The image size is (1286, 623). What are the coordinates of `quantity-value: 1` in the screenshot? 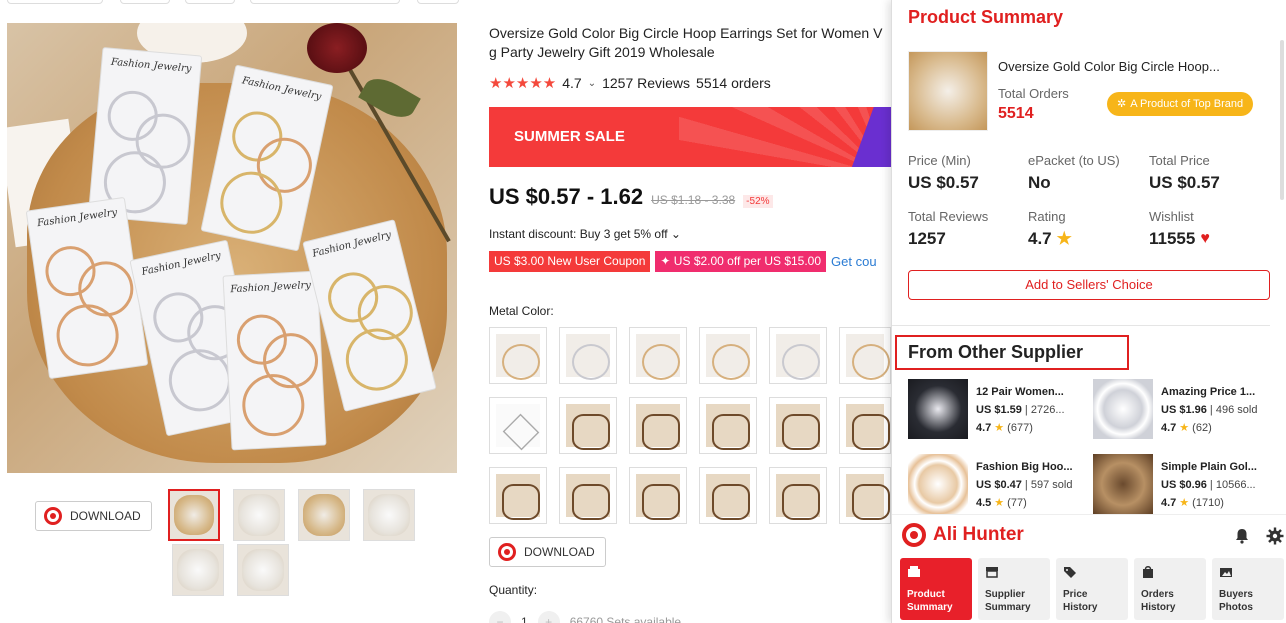 It's located at (524, 619).